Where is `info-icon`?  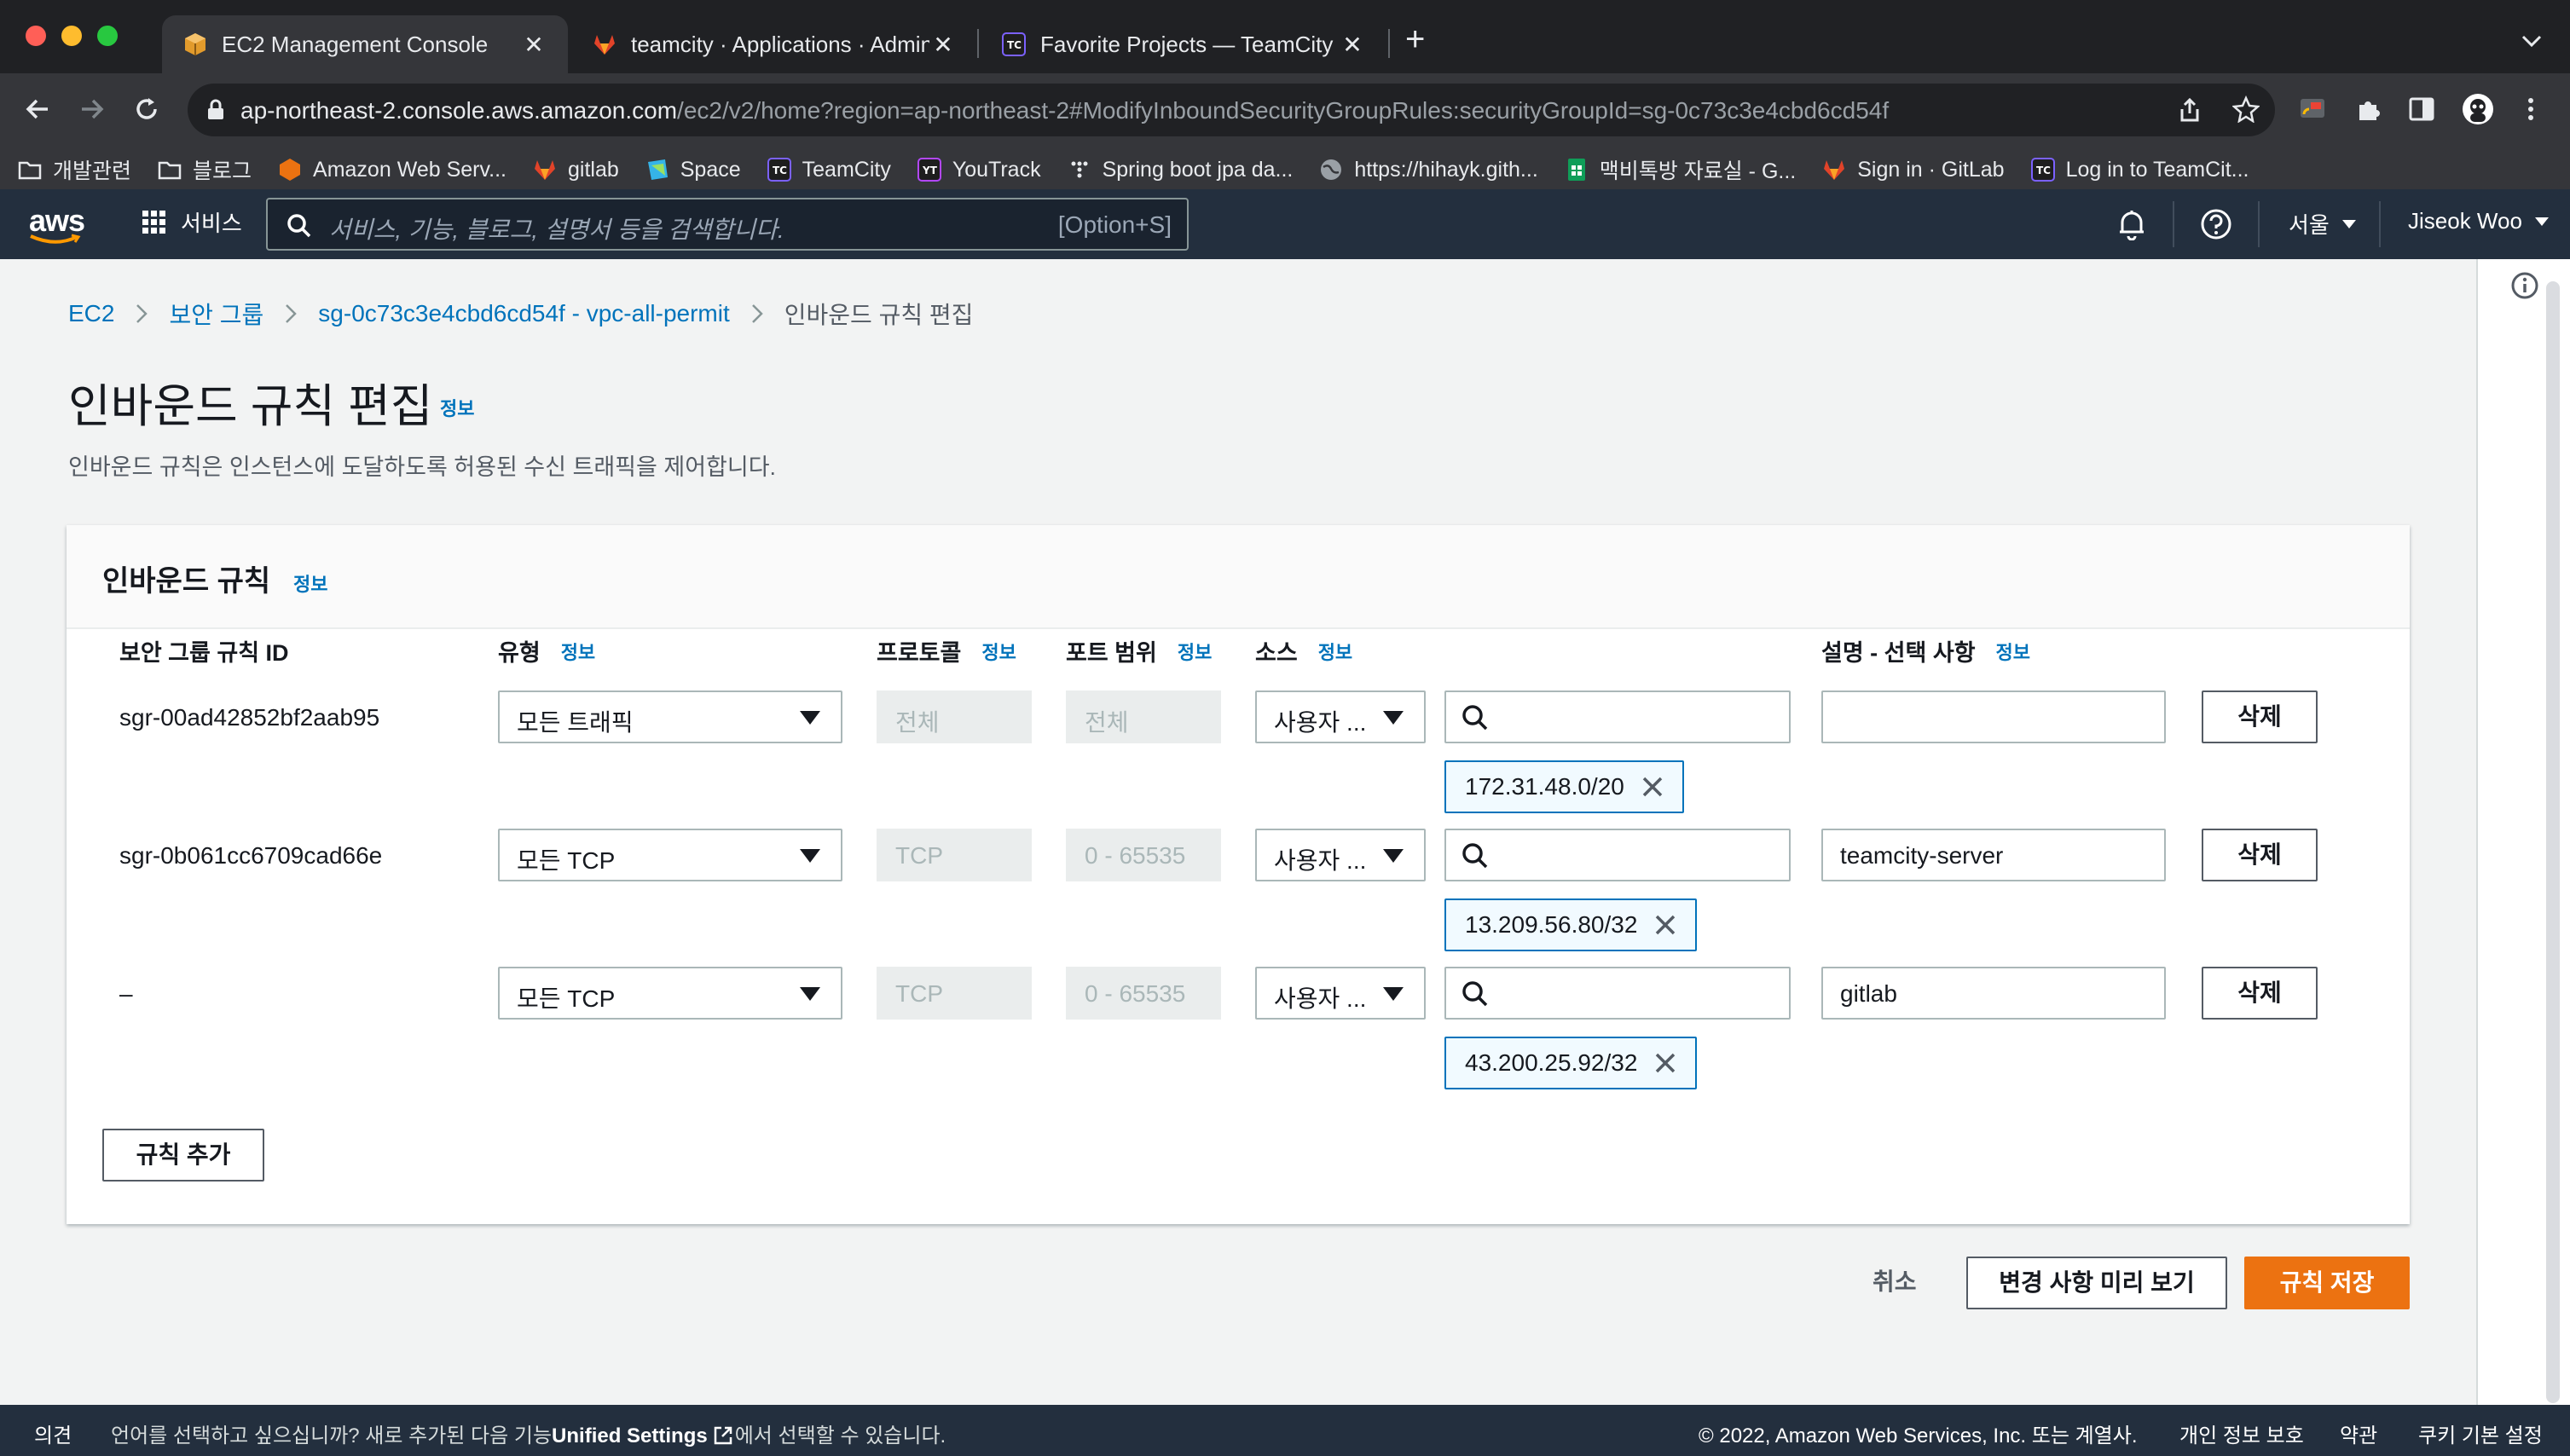
info-icon is located at coordinates (2524, 285).